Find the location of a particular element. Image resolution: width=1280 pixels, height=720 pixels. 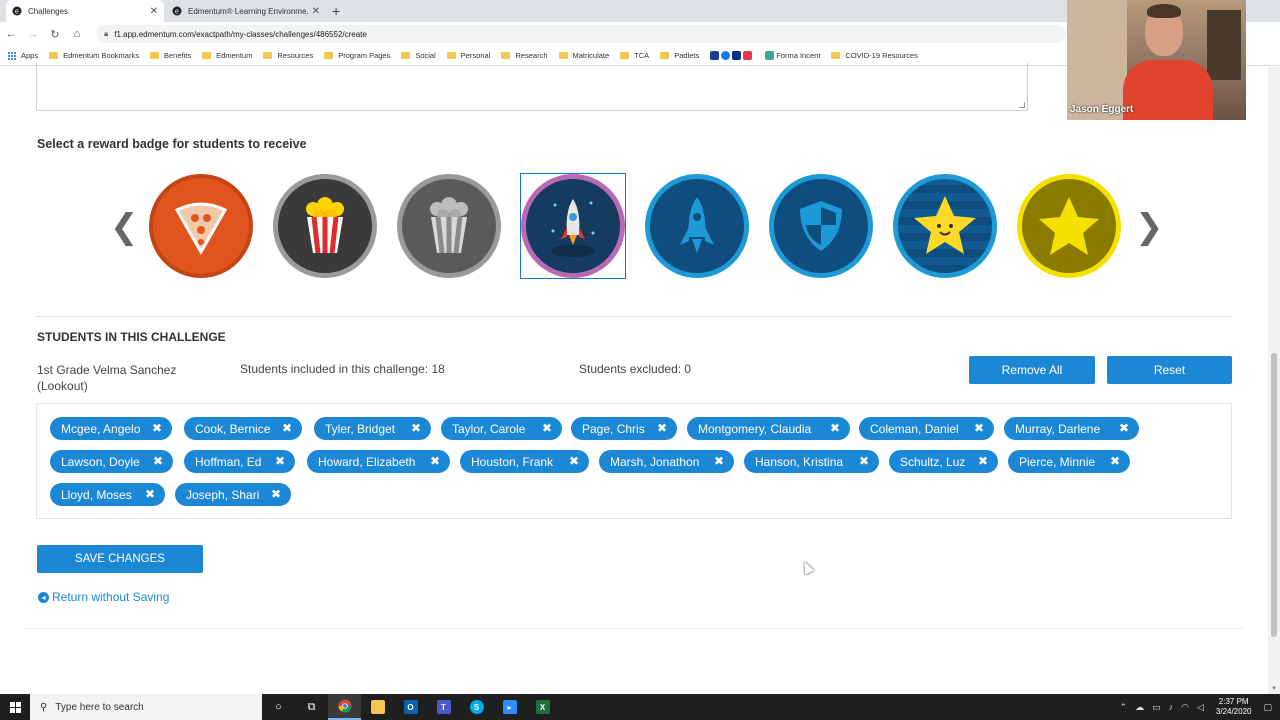

tab-edmentum-learning: e Edmentum® Learning Environme... ✕ is located at coordinates (246, 11).